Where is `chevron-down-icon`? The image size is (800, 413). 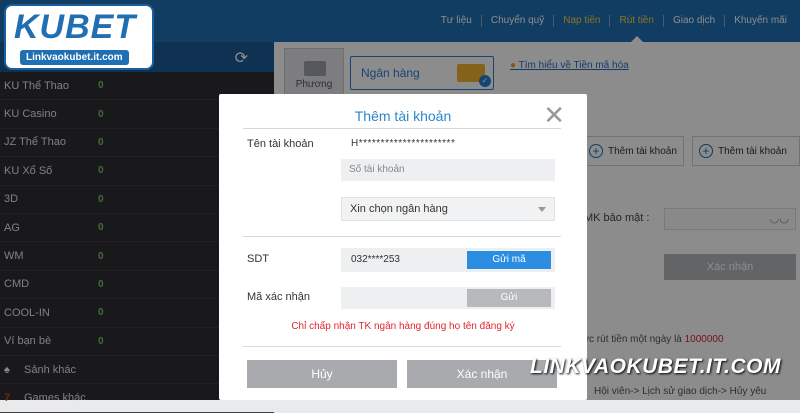 chevron-down-icon is located at coordinates (542, 209).